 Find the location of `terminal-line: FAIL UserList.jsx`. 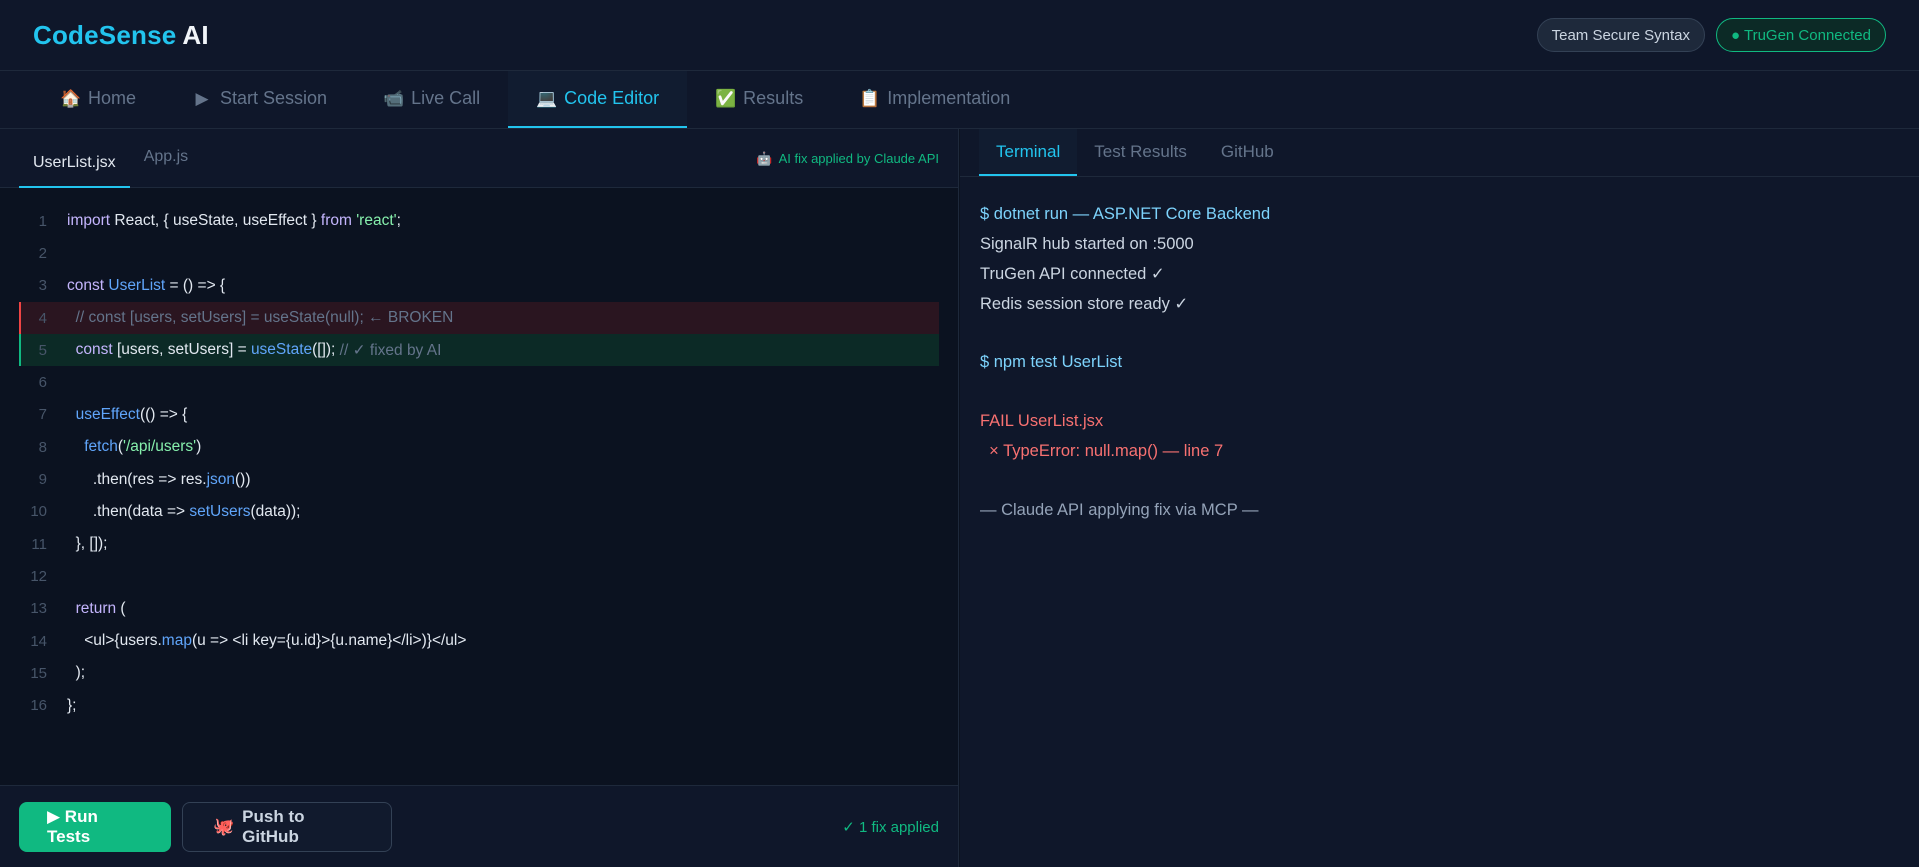

terminal-line: FAIL UserList.jsx is located at coordinates (1042, 421).